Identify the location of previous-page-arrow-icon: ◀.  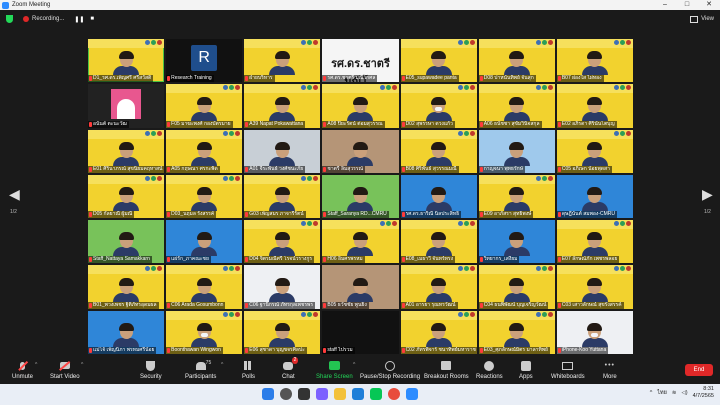
(14, 194).